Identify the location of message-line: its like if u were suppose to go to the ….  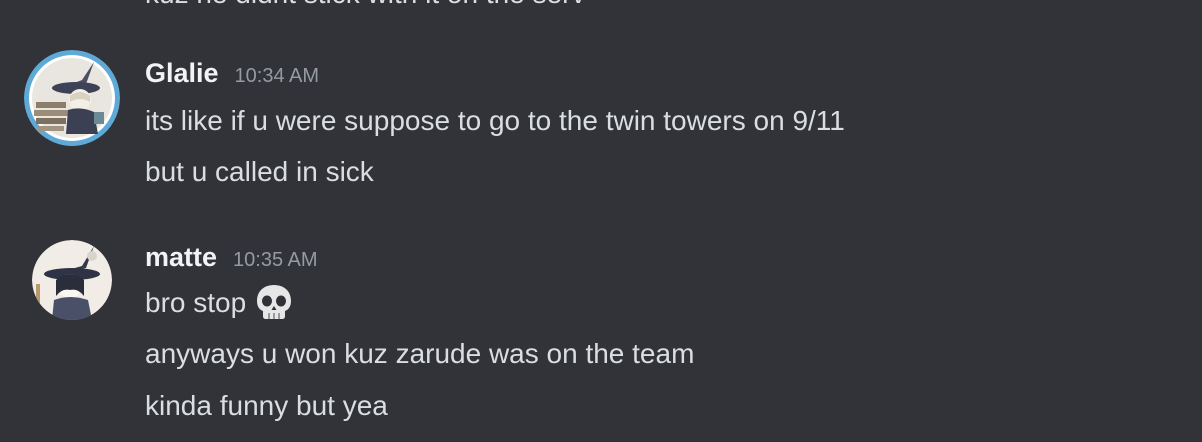
(495, 120).